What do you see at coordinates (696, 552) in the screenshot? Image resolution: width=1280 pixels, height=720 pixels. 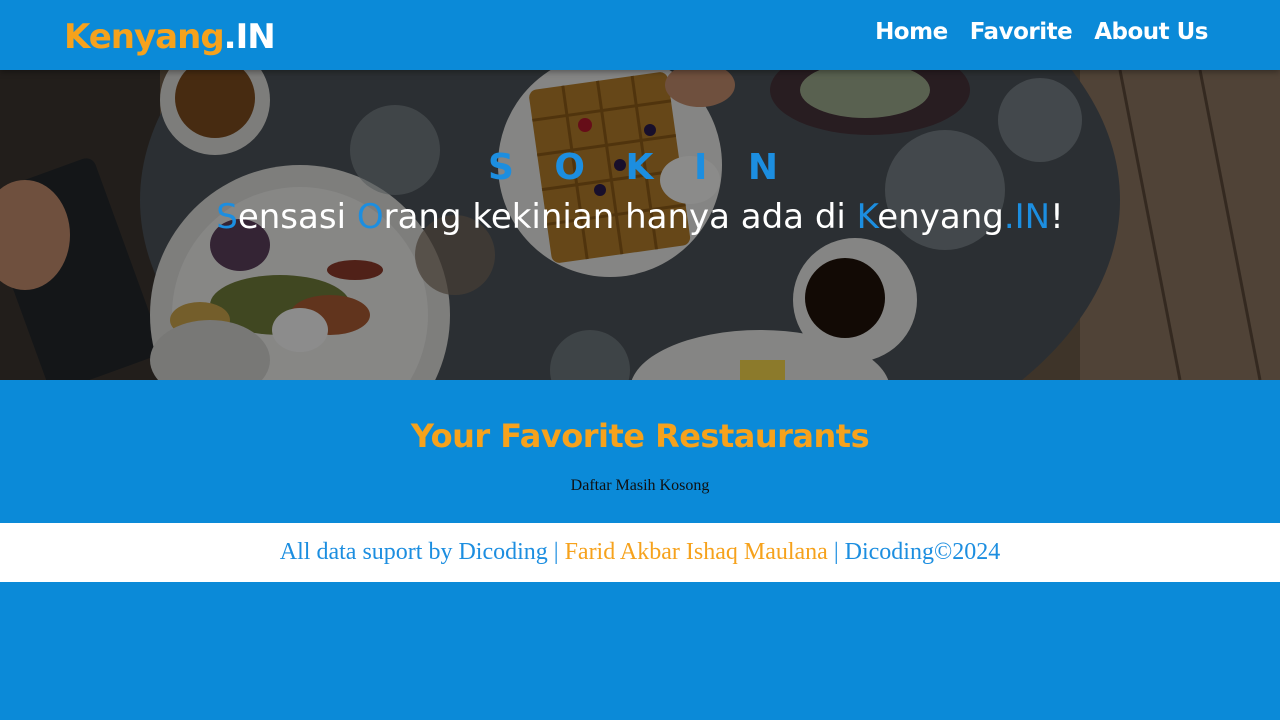 I see `footer-author-name: Farid Akbar Ishaq Maulana` at bounding box center [696, 552].